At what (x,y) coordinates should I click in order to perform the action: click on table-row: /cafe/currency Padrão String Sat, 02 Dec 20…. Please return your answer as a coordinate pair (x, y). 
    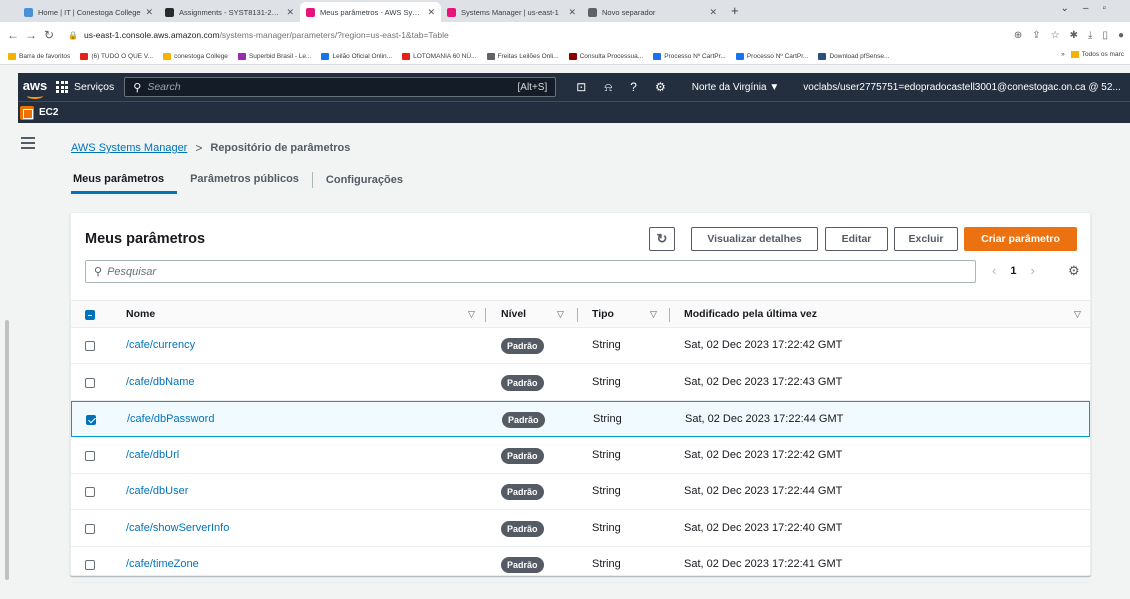
    Looking at the image, I should click on (580, 346).